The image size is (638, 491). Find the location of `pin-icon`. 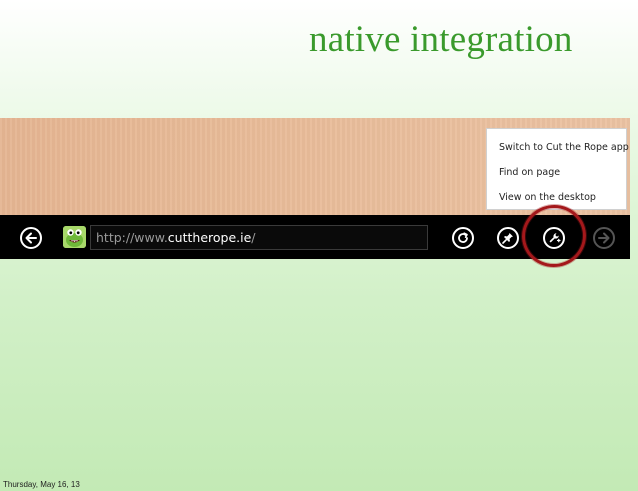

pin-icon is located at coordinates (507, 238).